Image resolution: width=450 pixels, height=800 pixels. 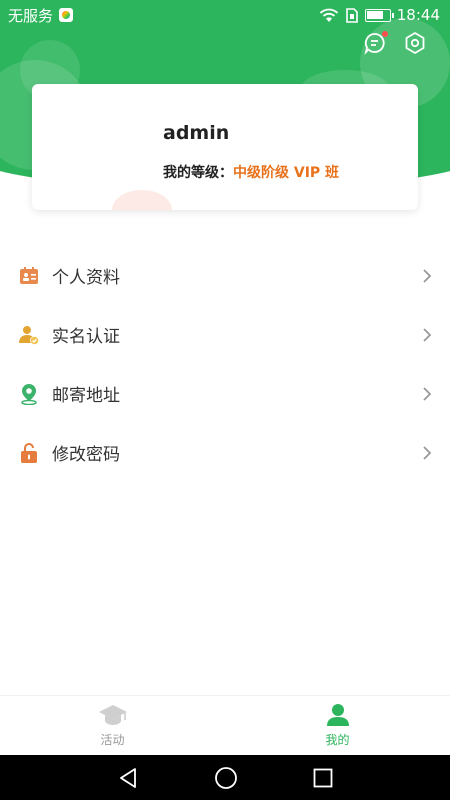 What do you see at coordinates (29, 276) in the screenshot?
I see `id-card-icon` at bounding box center [29, 276].